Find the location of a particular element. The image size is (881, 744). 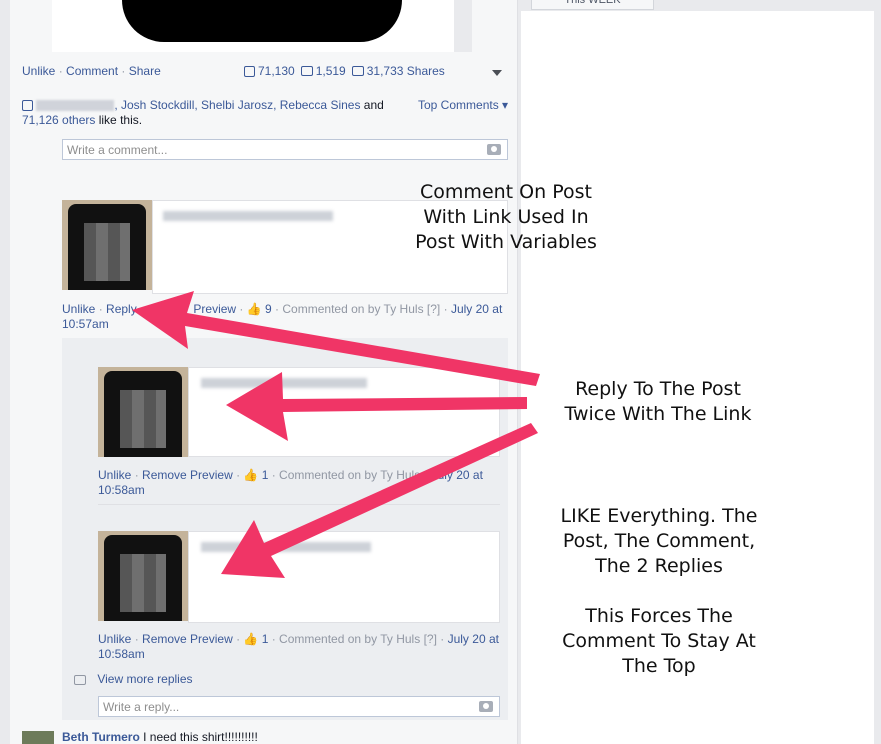

annotation-reply: Reply To The Post Twice With The Link is located at coordinates (658, 401).